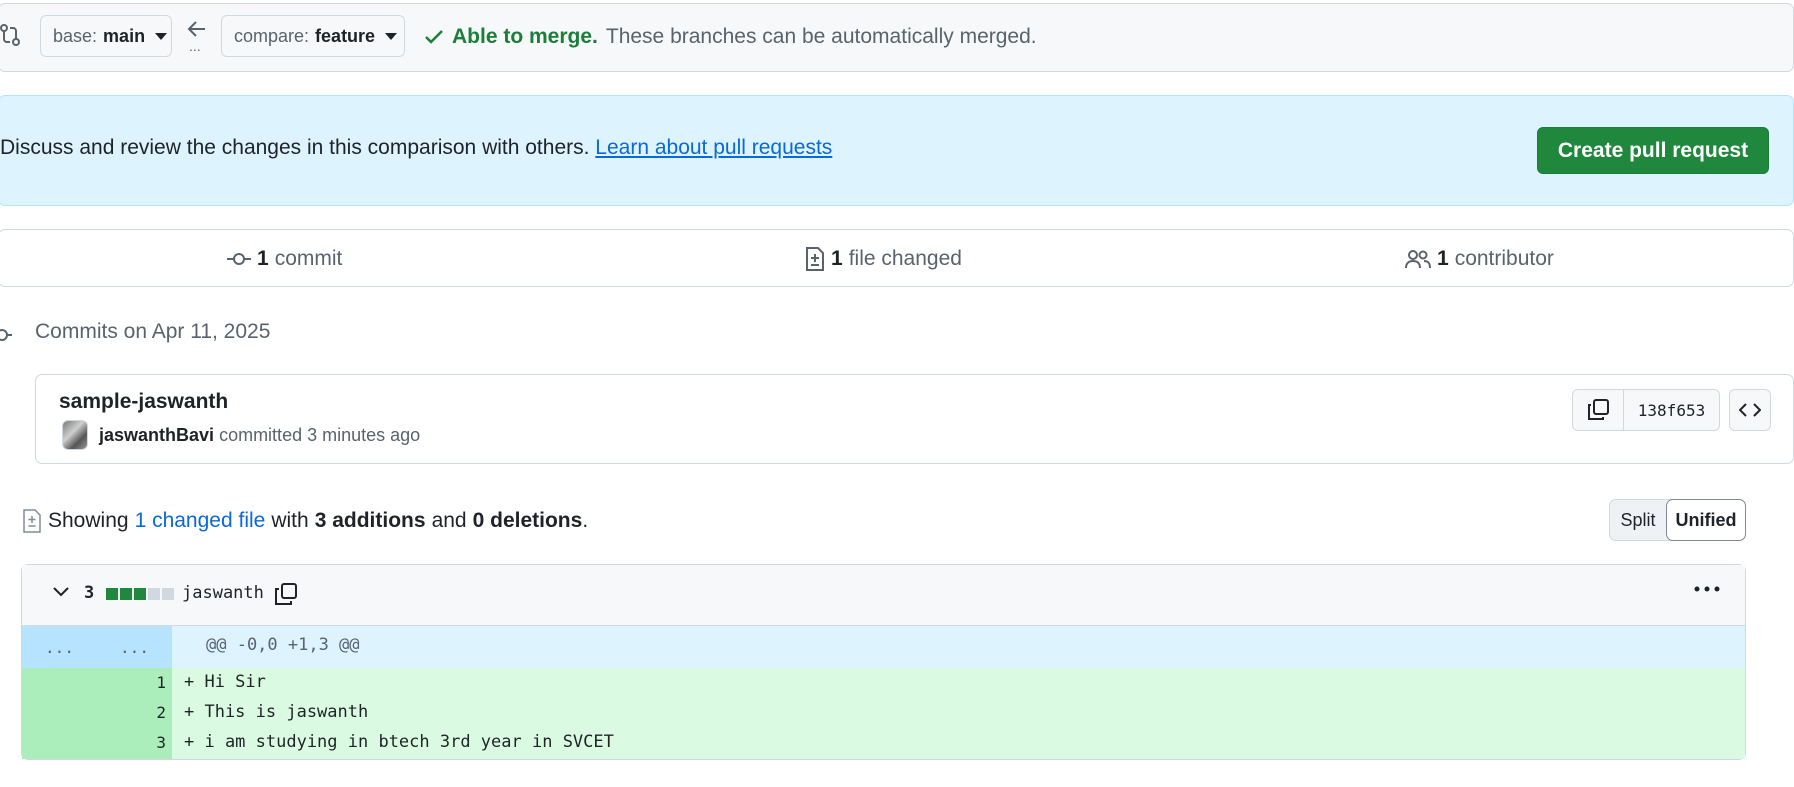  Describe the element at coordinates (1638, 520) in the screenshot. I see `split-view-button: Split` at that location.